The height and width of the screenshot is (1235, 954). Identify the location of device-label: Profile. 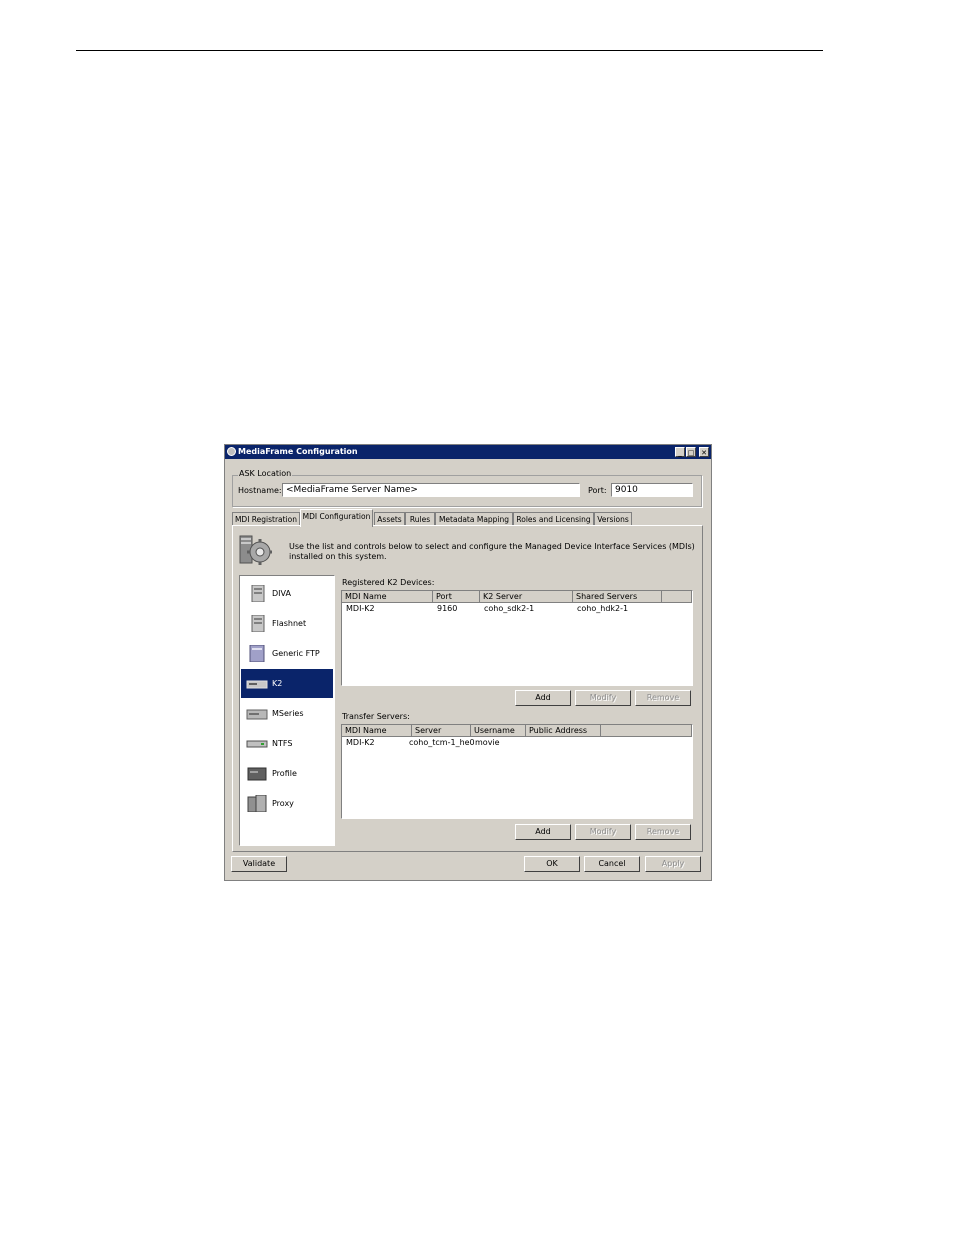
(284, 773).